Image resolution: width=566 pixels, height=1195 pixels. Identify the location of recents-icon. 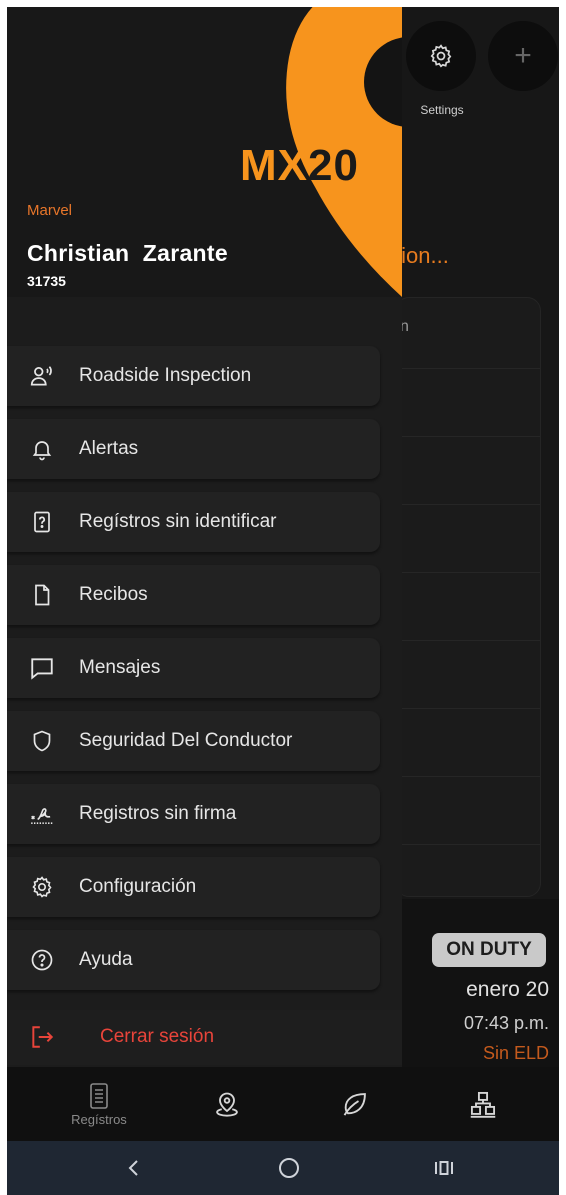
(444, 1168).